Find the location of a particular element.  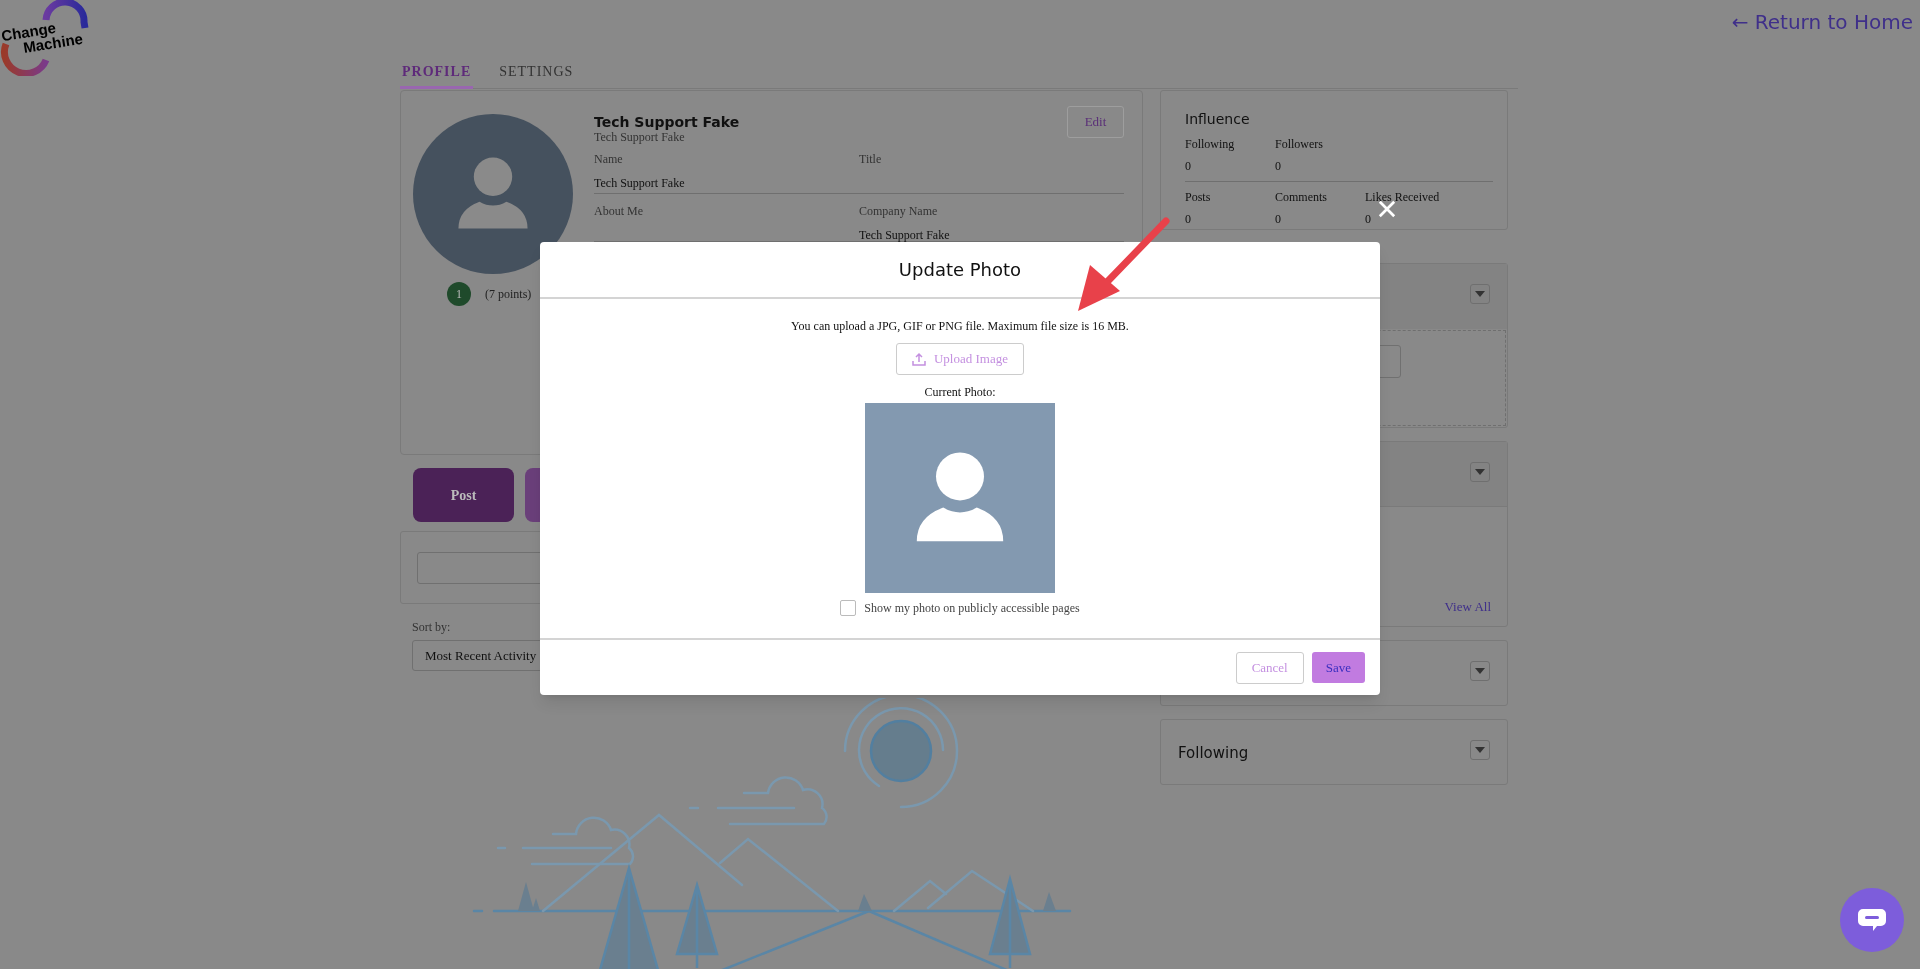

save-button: Save is located at coordinates (1338, 667).